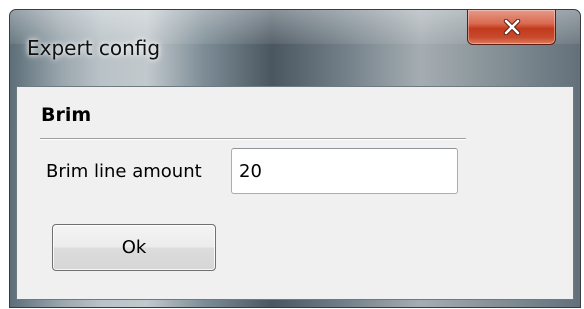 The width and height of the screenshot is (584, 309). Describe the element at coordinates (124, 171) in the screenshot. I see `brim-line-amount-label: Brim line amount` at that location.